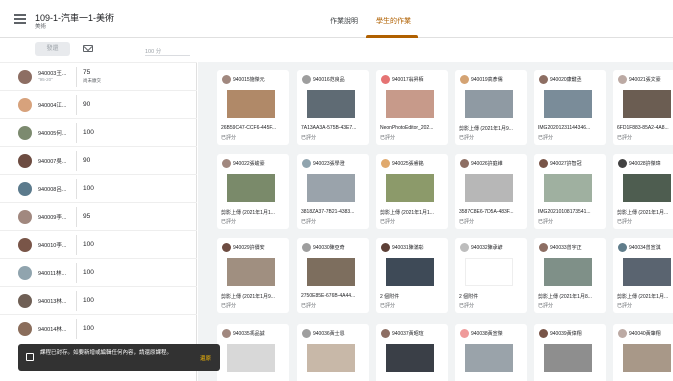 The height and width of the screenshot is (381, 673). Describe the element at coordinates (309, 306) in the screenshot. I see `submission-status: 已評分` at that location.